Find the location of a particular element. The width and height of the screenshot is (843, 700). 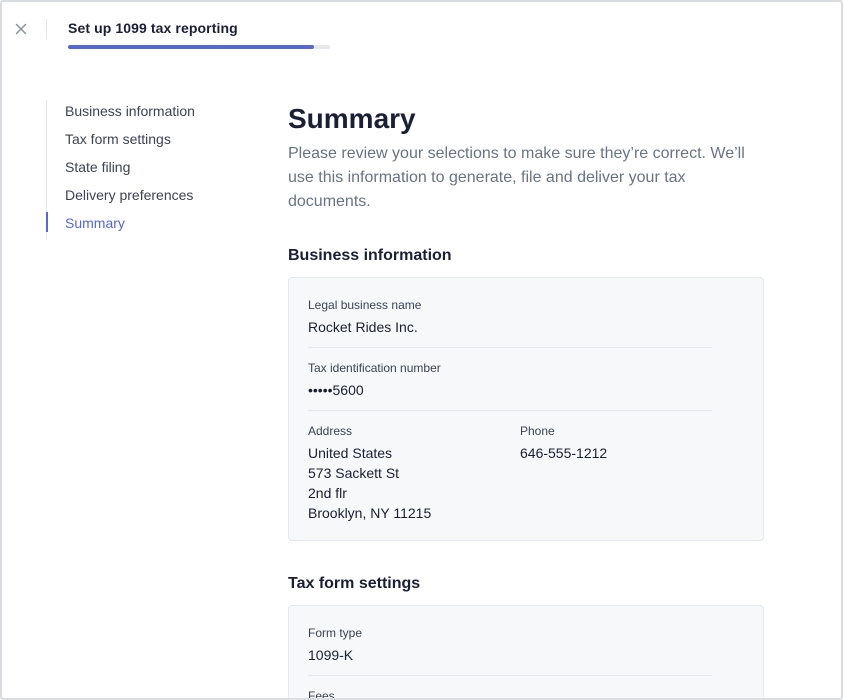

tin-value: •••••5600 is located at coordinates (336, 390).